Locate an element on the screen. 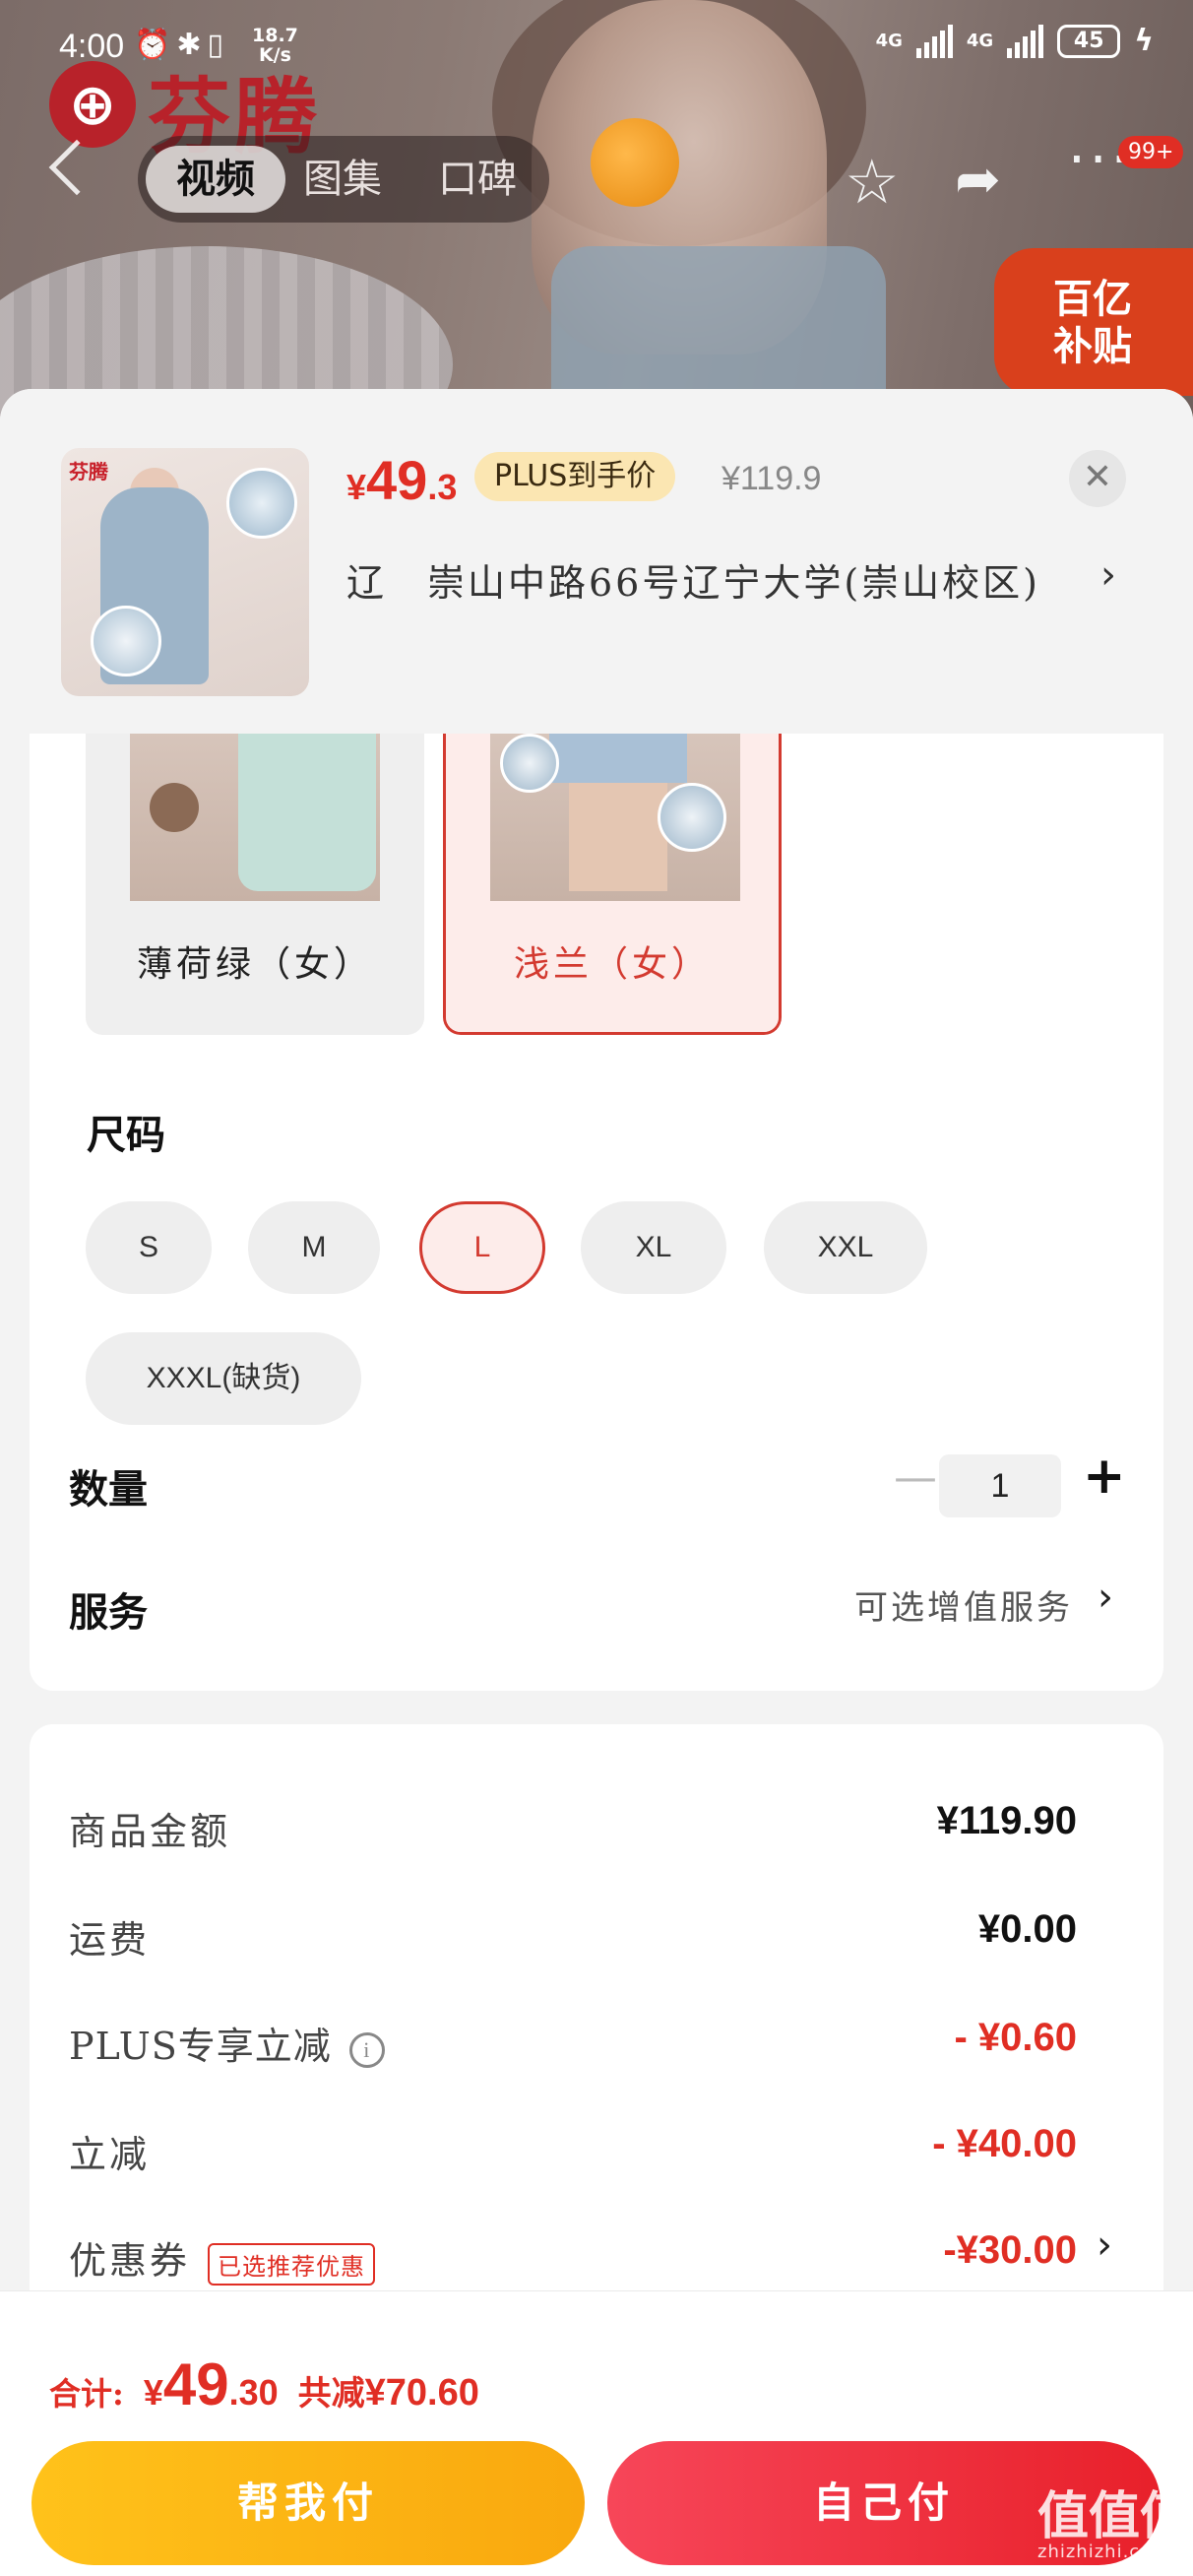 This screenshot has width=1193, height=2576. network-speed-unit: K/s is located at coordinates (274, 55).